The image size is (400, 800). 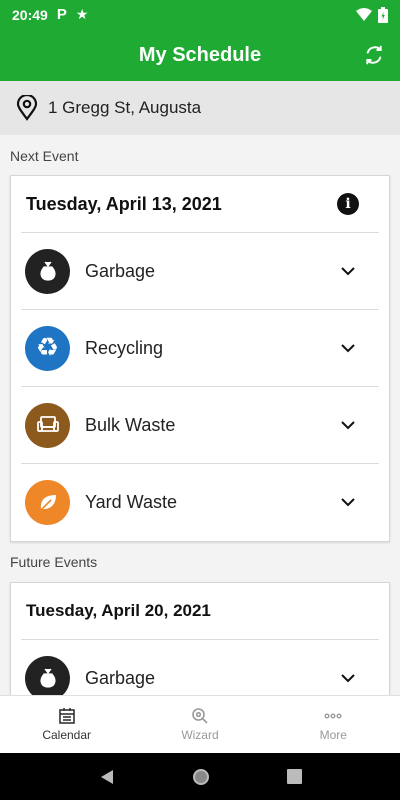 What do you see at coordinates (333, 724) in the screenshot?
I see `nav-more: More` at bounding box center [333, 724].